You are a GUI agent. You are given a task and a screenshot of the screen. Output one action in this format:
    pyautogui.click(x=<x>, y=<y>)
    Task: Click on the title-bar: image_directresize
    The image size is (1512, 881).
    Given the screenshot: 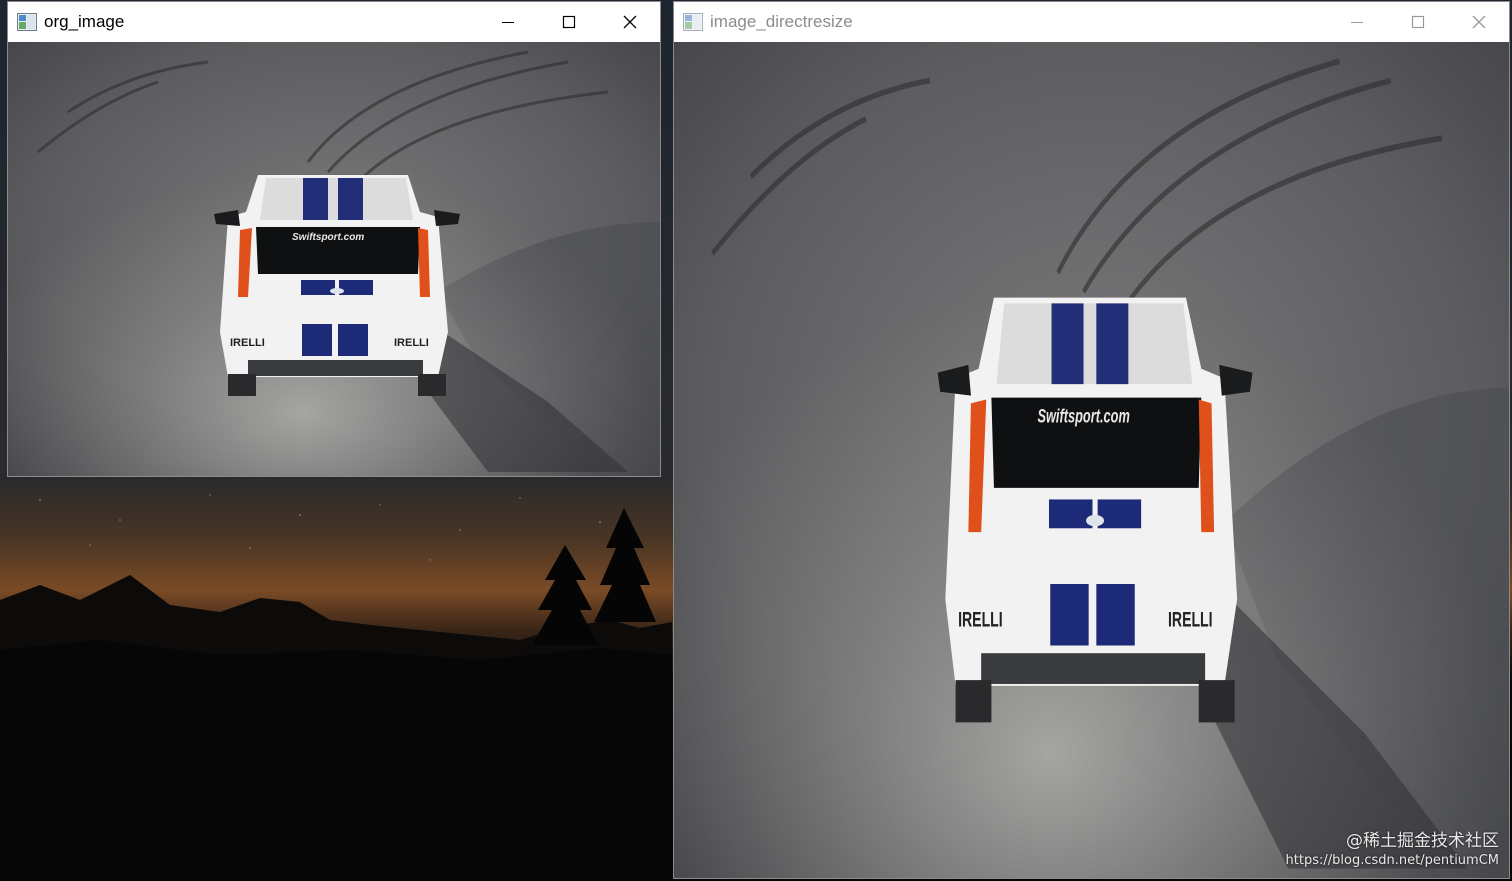 What is the action you would take?
    pyautogui.click(x=1091, y=22)
    